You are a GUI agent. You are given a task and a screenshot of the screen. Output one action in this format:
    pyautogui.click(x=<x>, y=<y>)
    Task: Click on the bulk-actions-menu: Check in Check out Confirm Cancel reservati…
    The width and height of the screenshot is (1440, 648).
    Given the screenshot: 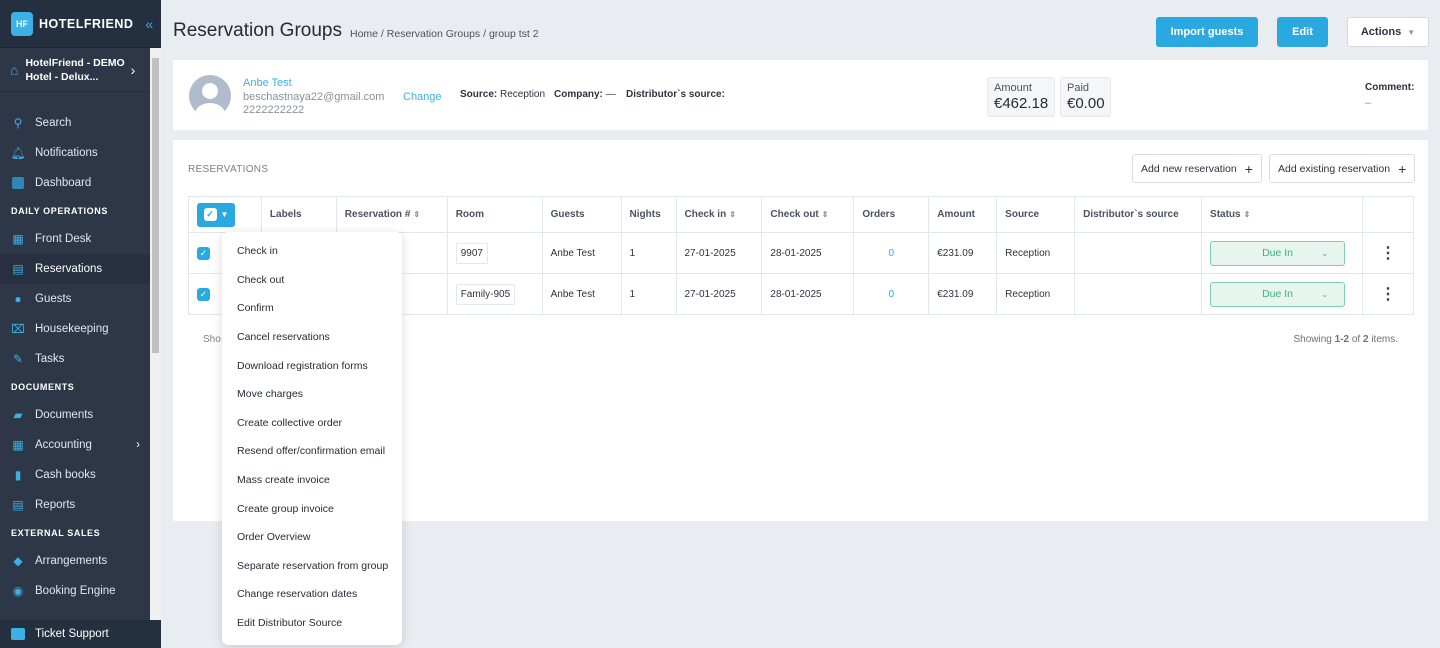 What is the action you would take?
    pyautogui.click(x=312, y=438)
    